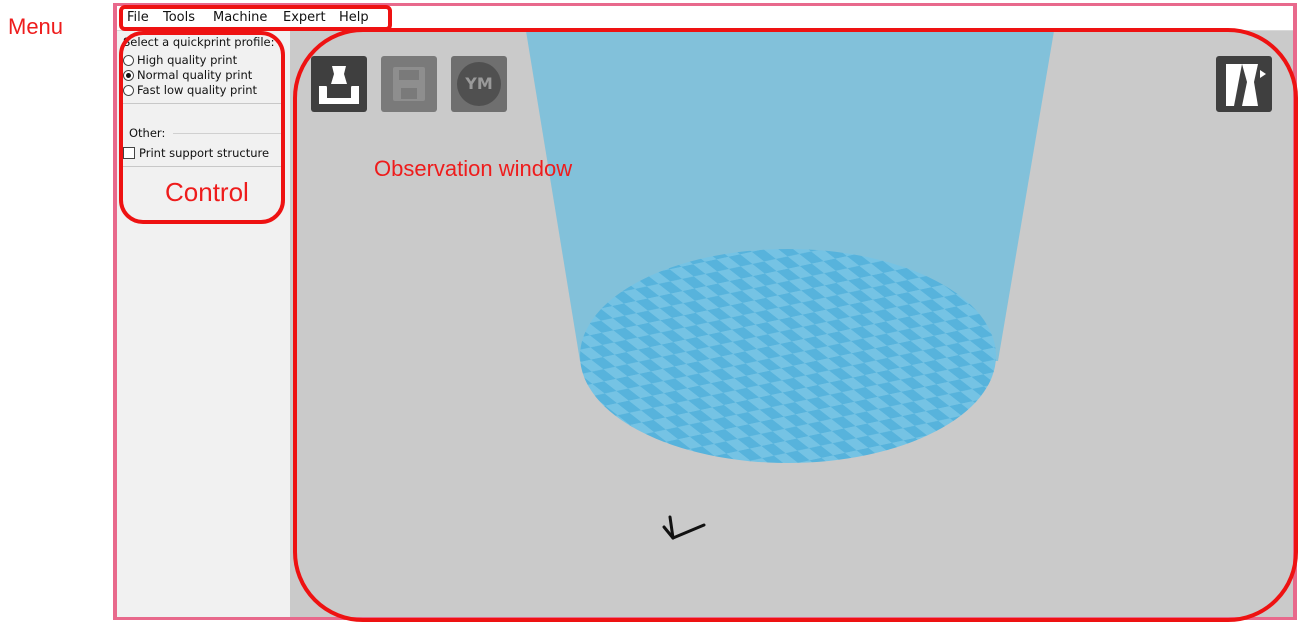 The height and width of the screenshot is (623, 1304). I want to click on load-model-button, so click(339, 84).